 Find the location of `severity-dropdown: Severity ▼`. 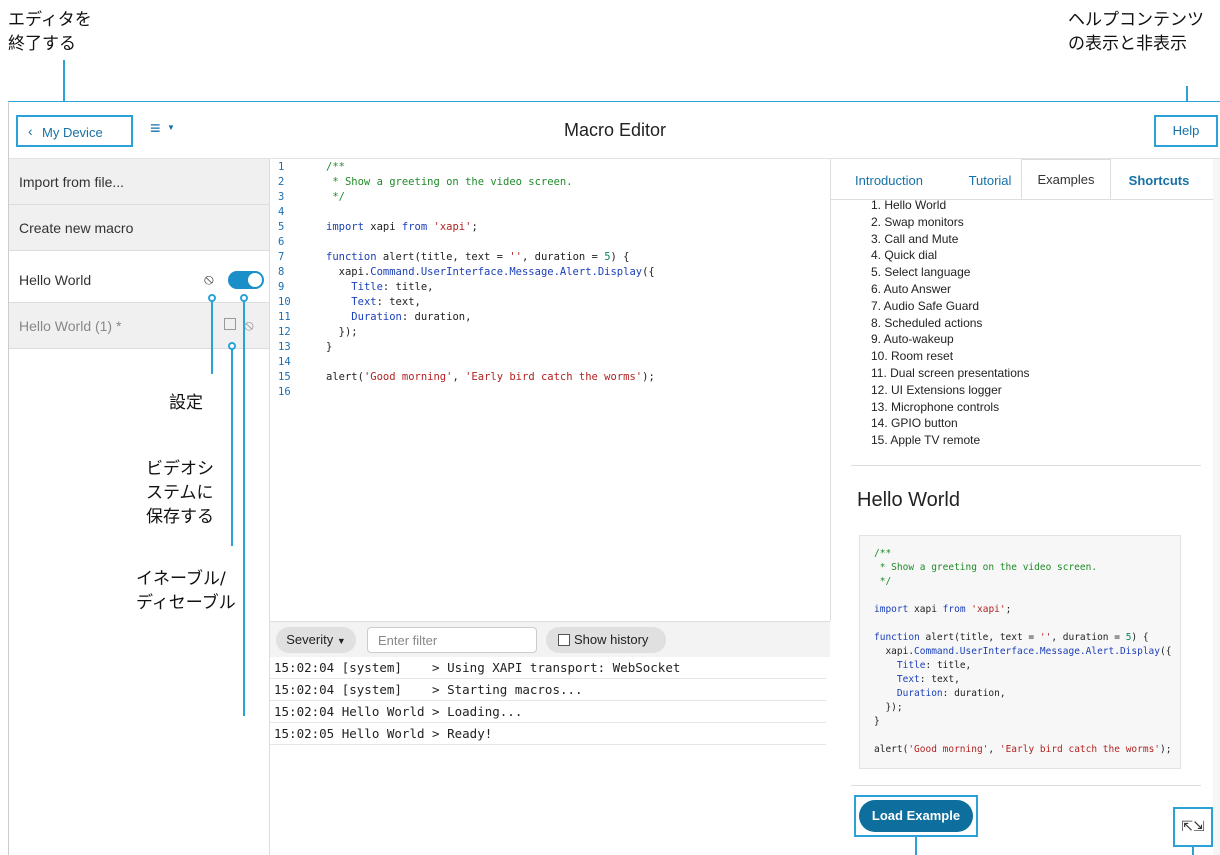

severity-dropdown: Severity ▼ is located at coordinates (316, 640).